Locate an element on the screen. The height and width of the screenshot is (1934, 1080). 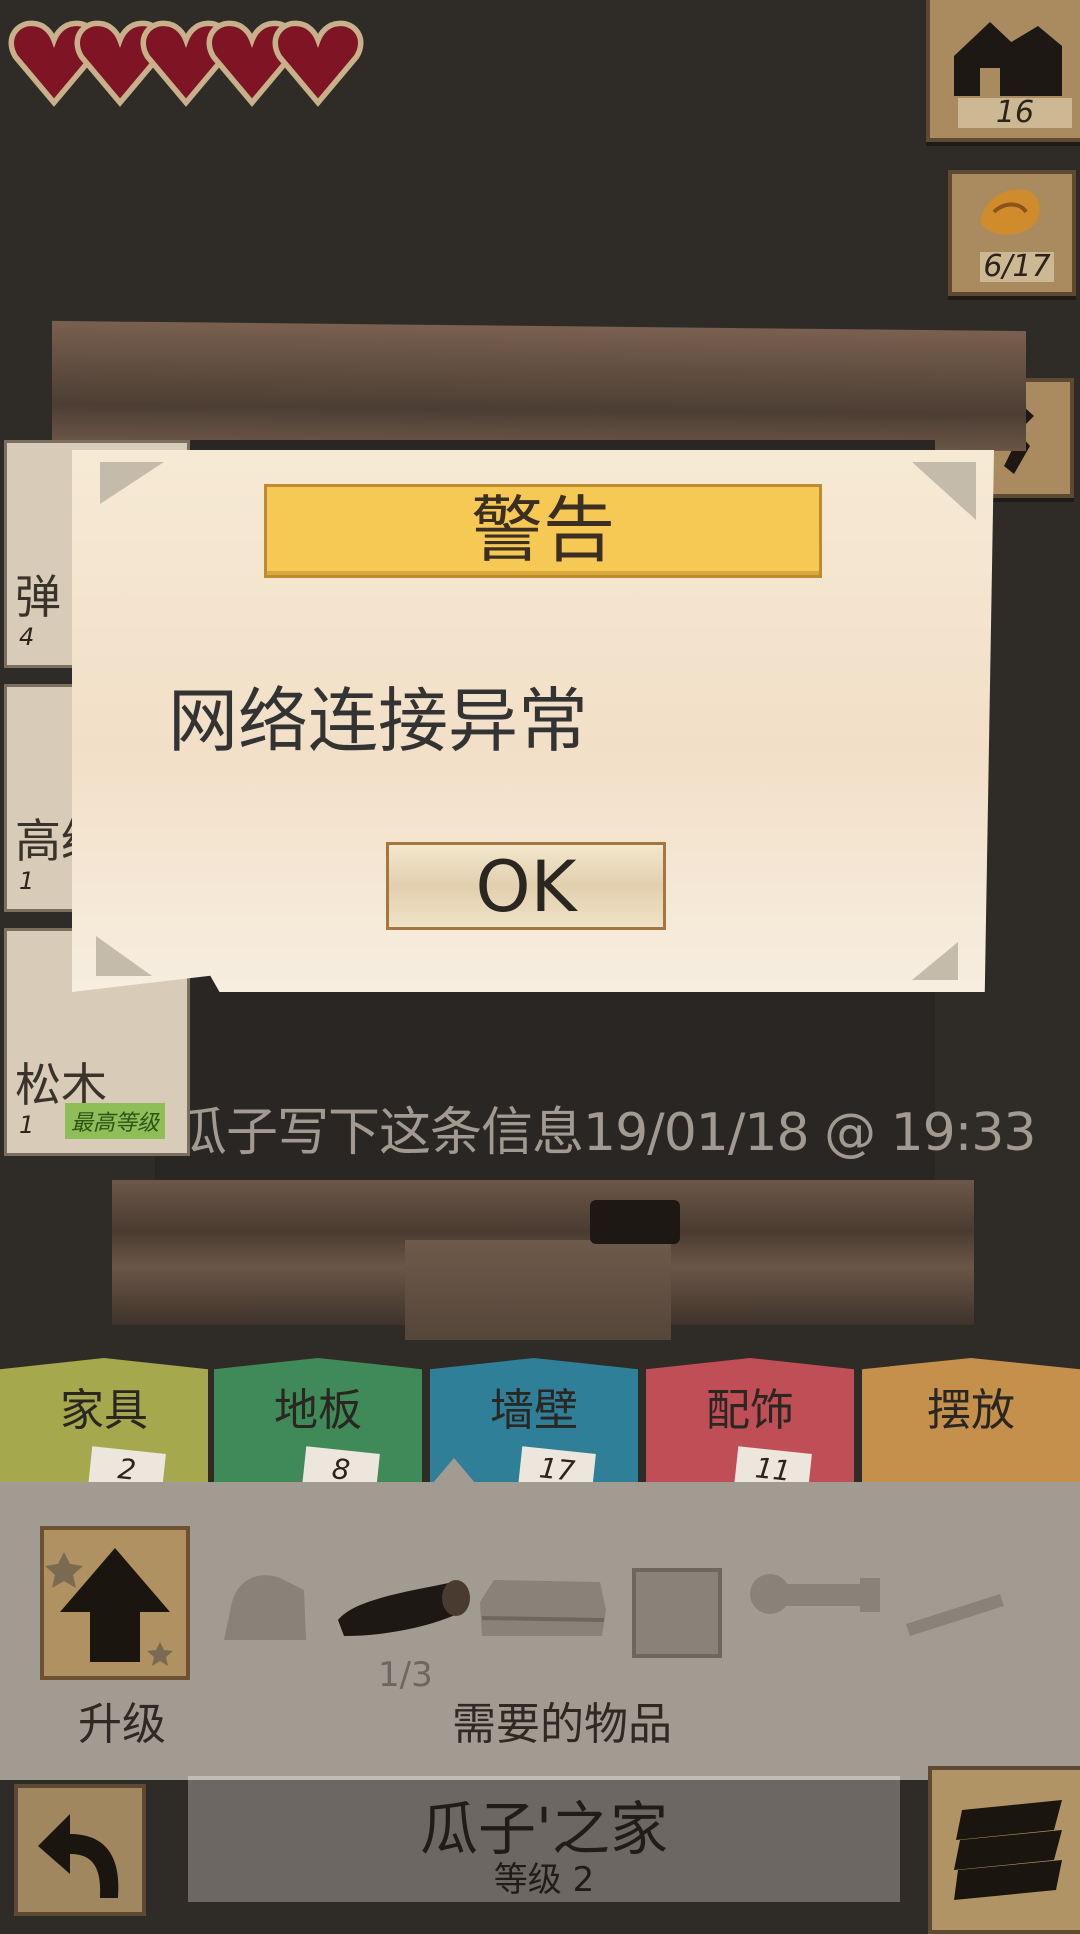
health-hearts is located at coordinates (188, 69).